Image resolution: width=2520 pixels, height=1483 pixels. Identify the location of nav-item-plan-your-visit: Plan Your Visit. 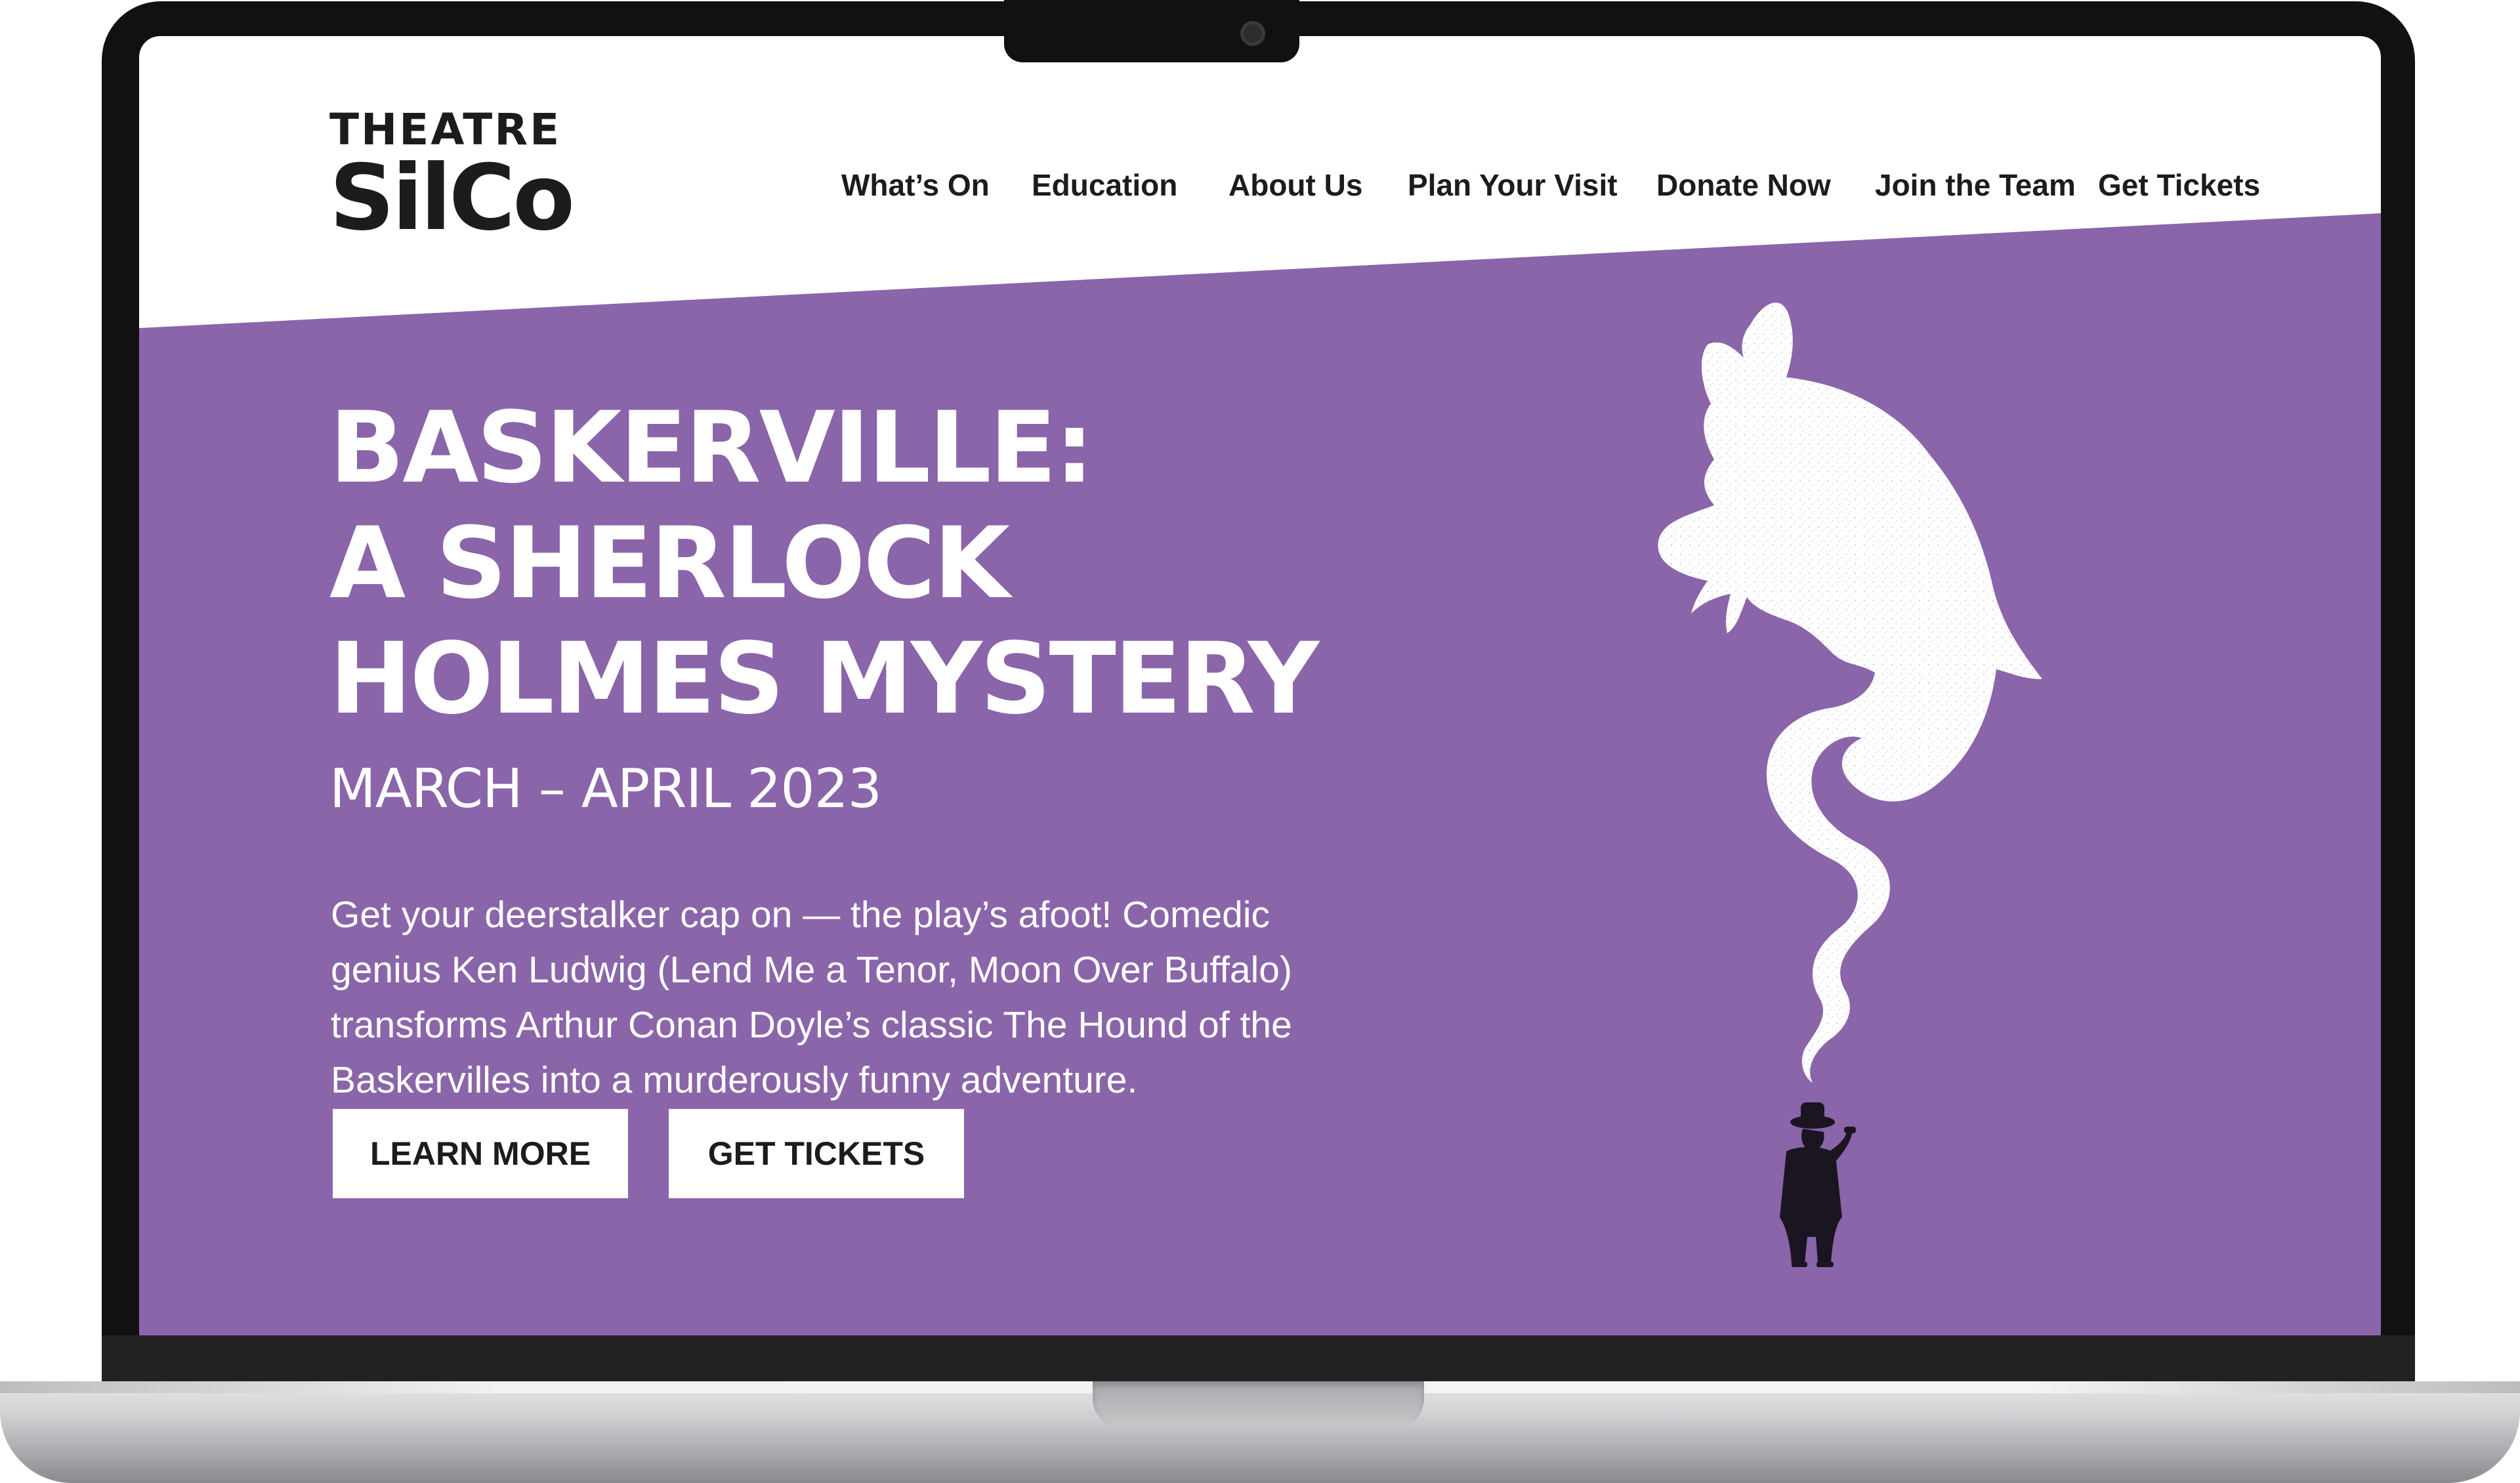
(1513, 185).